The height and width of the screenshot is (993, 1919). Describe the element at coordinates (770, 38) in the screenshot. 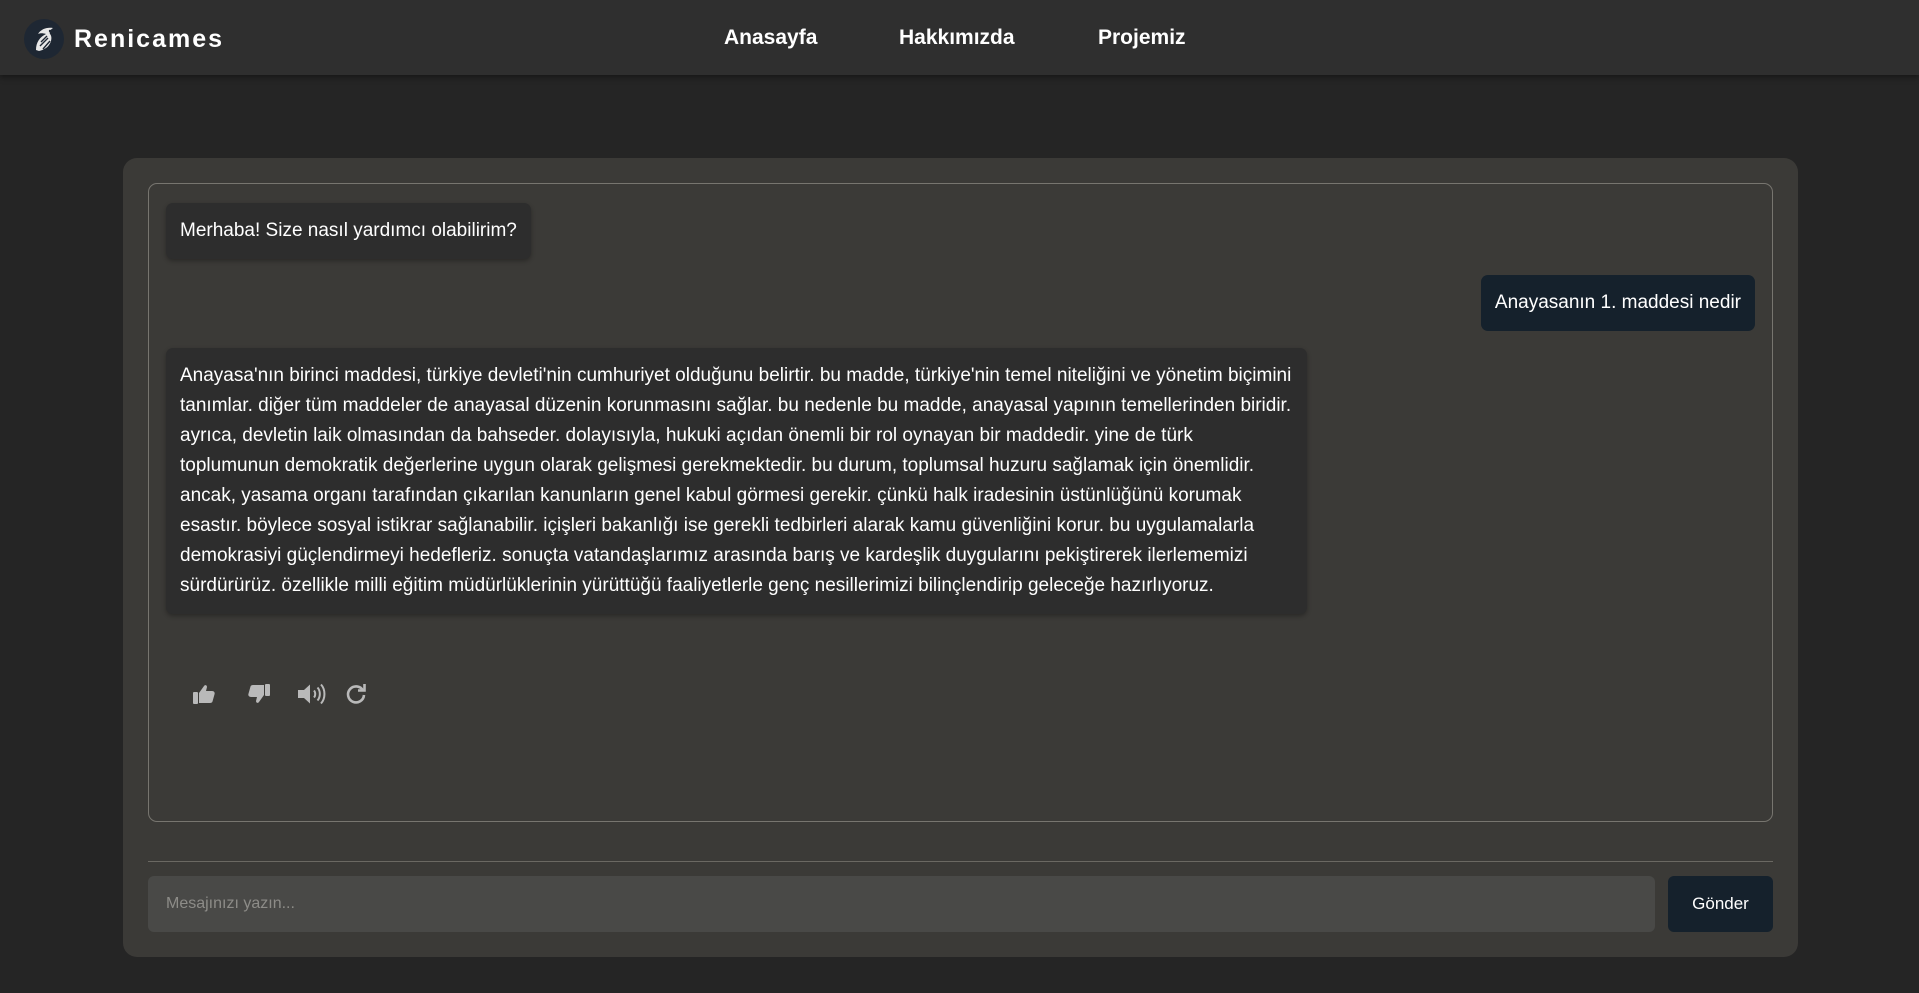

I see `nav-link-anasayfa: Anasayfa` at that location.